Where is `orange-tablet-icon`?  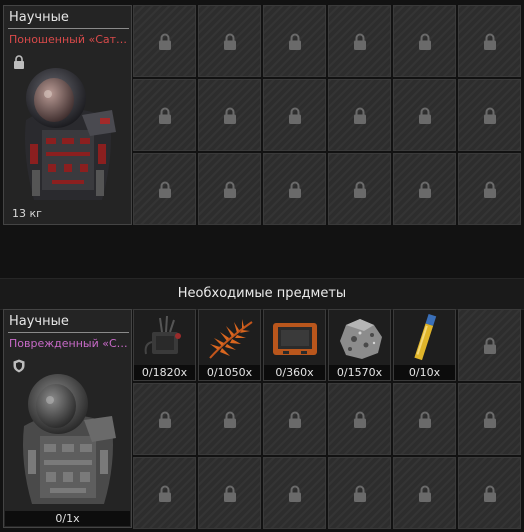 orange-tablet-icon is located at coordinates (294, 337).